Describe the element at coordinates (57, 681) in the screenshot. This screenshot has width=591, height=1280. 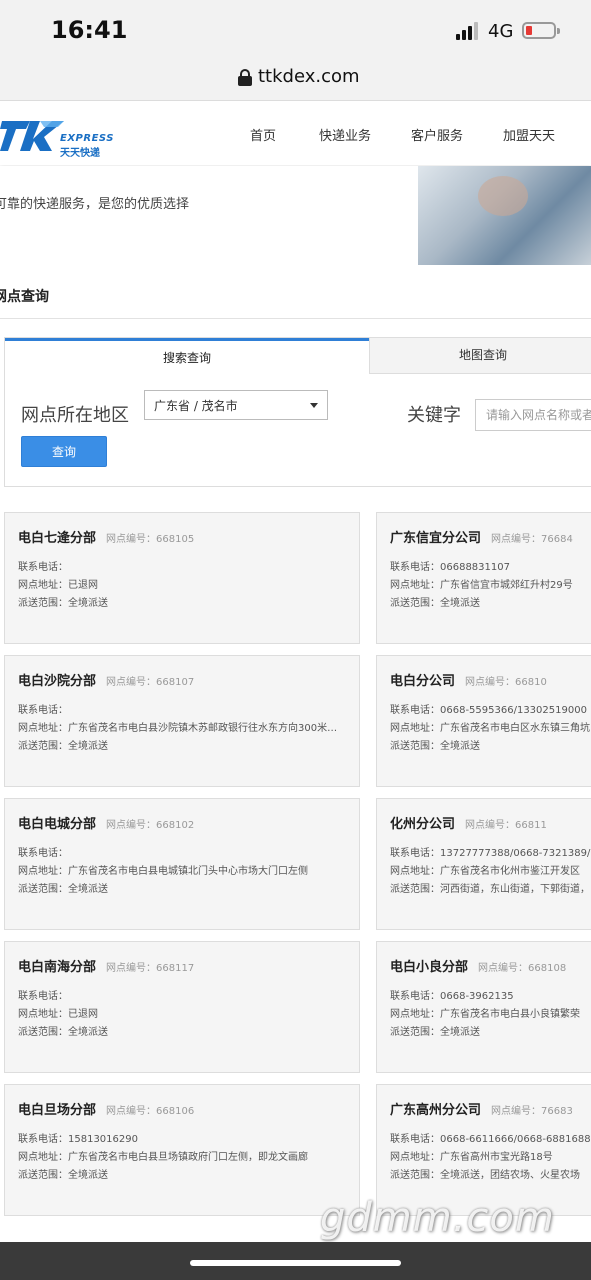
I see `outlet-name-text: 电白沙院分部` at that location.